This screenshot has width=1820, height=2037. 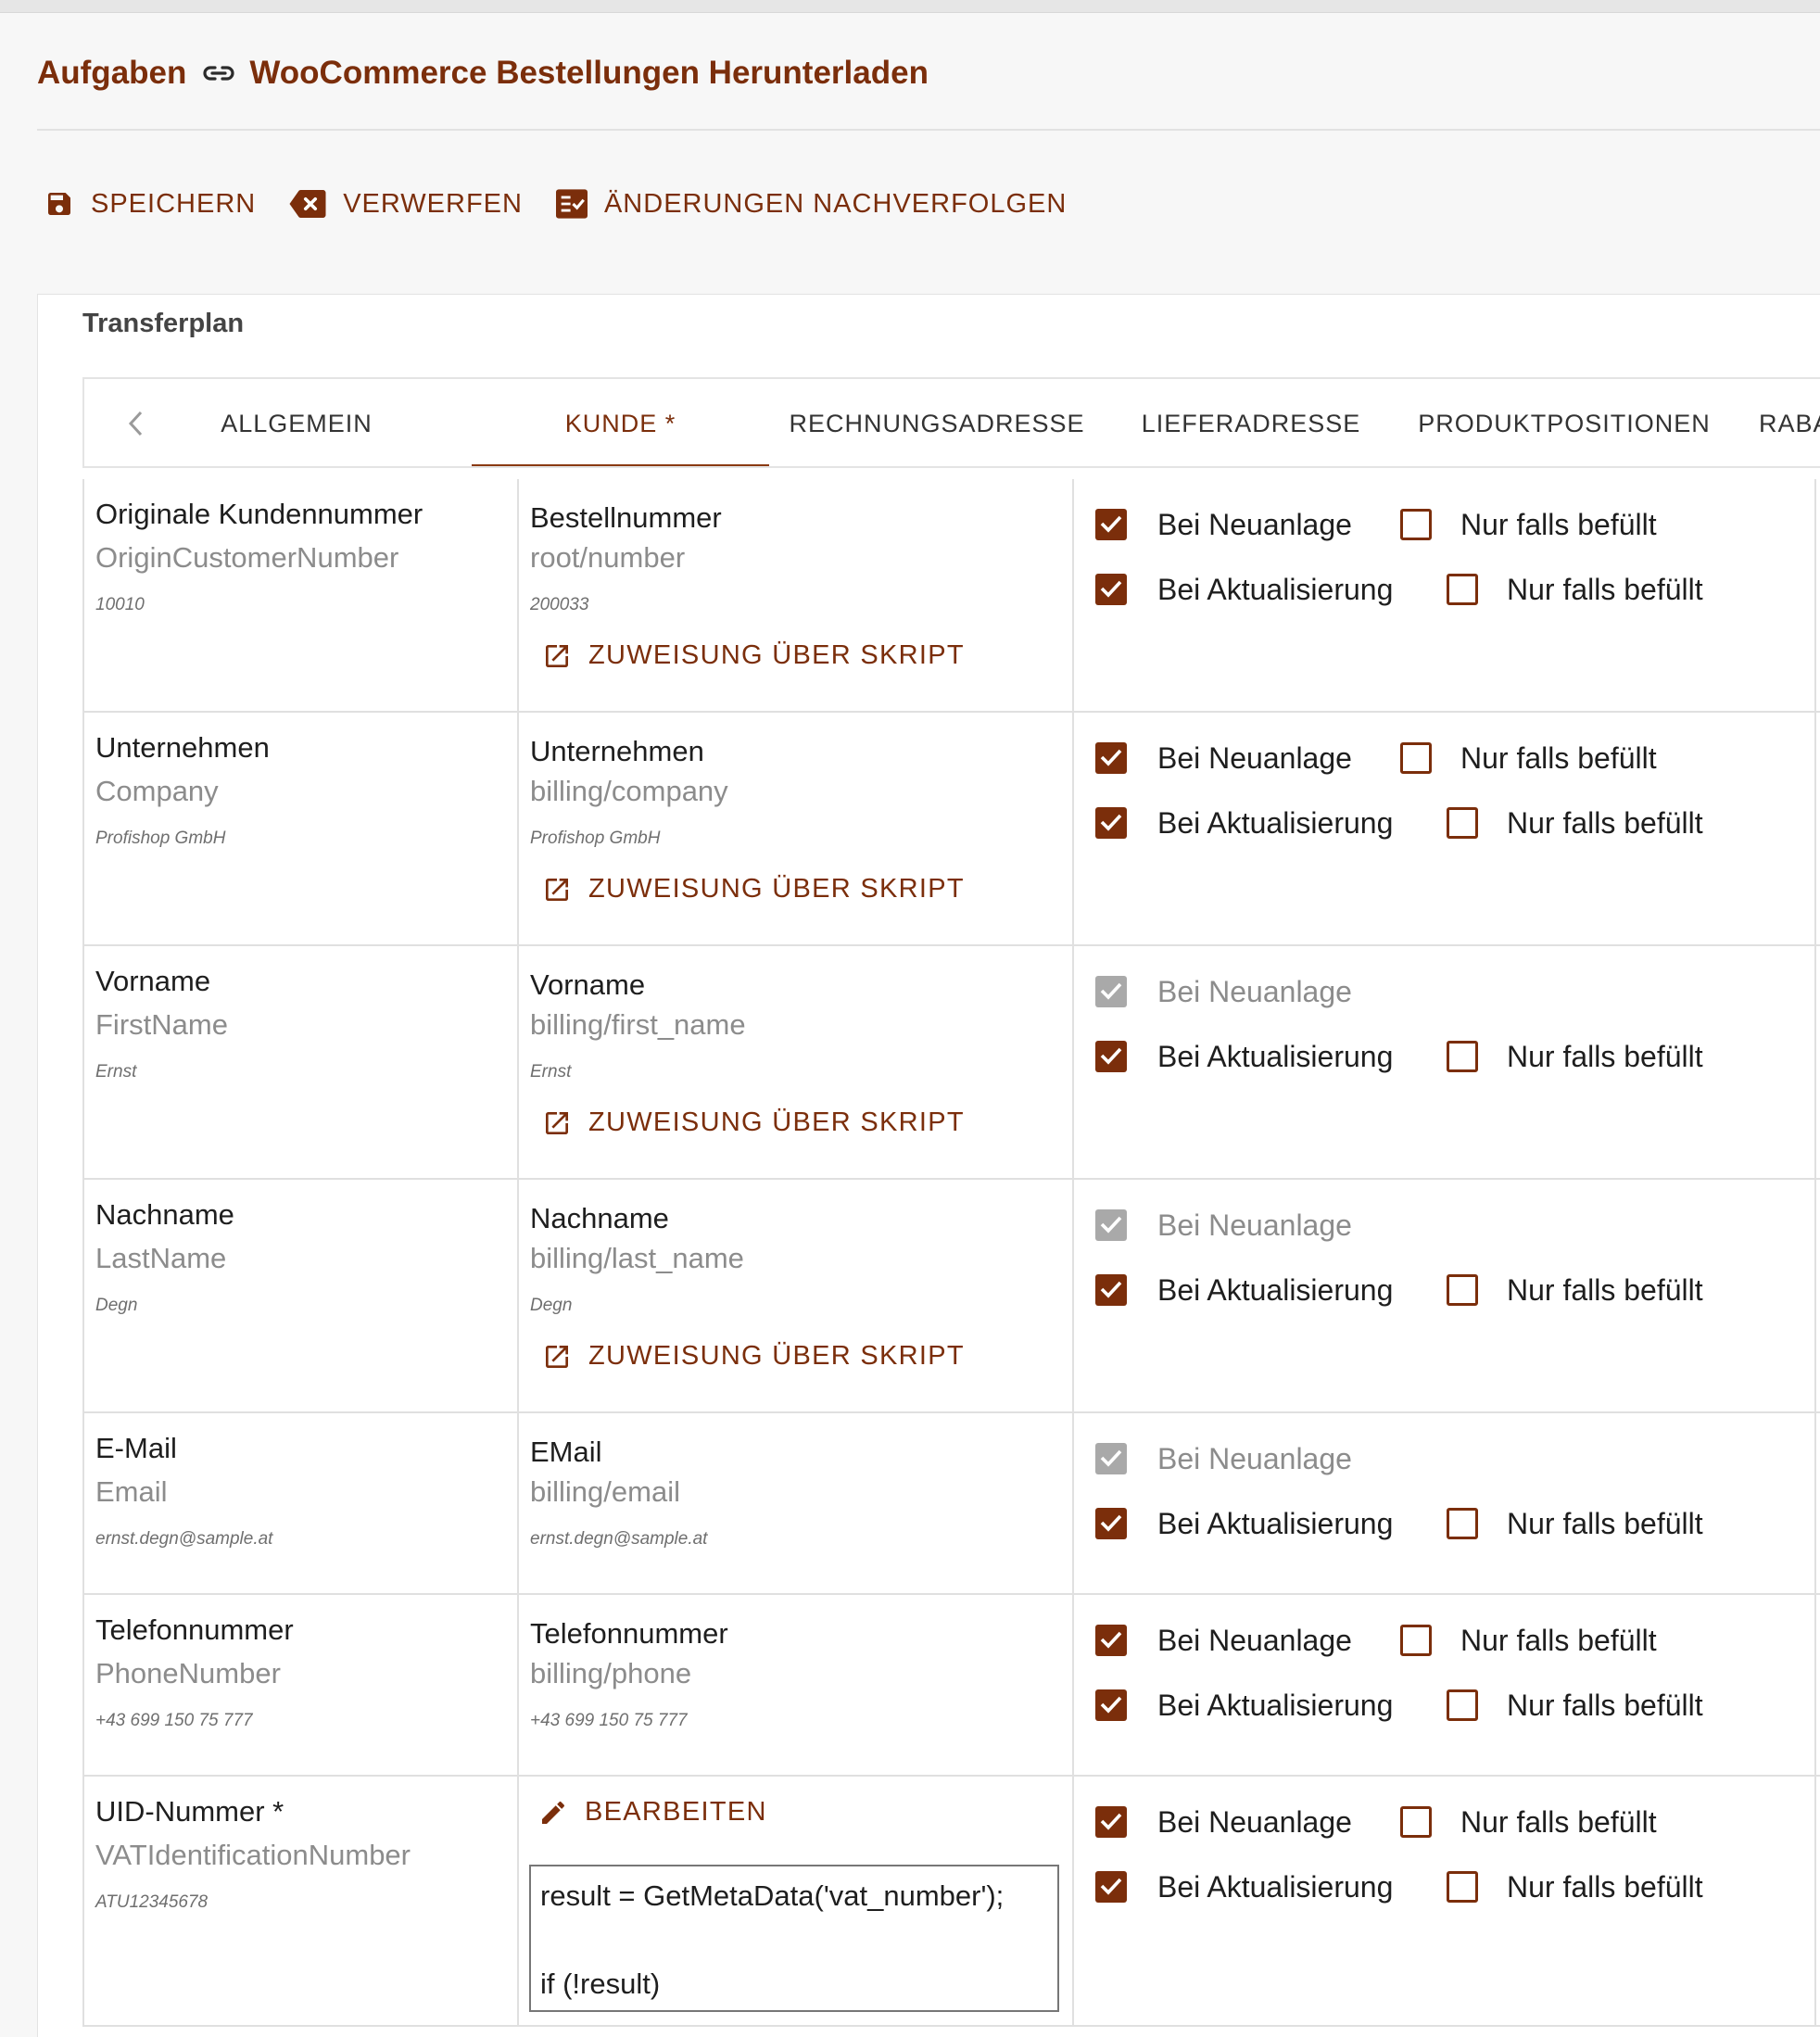 What do you see at coordinates (609, 1720) in the screenshot?
I see `source-sample-value: +43 699 150 75 777` at bounding box center [609, 1720].